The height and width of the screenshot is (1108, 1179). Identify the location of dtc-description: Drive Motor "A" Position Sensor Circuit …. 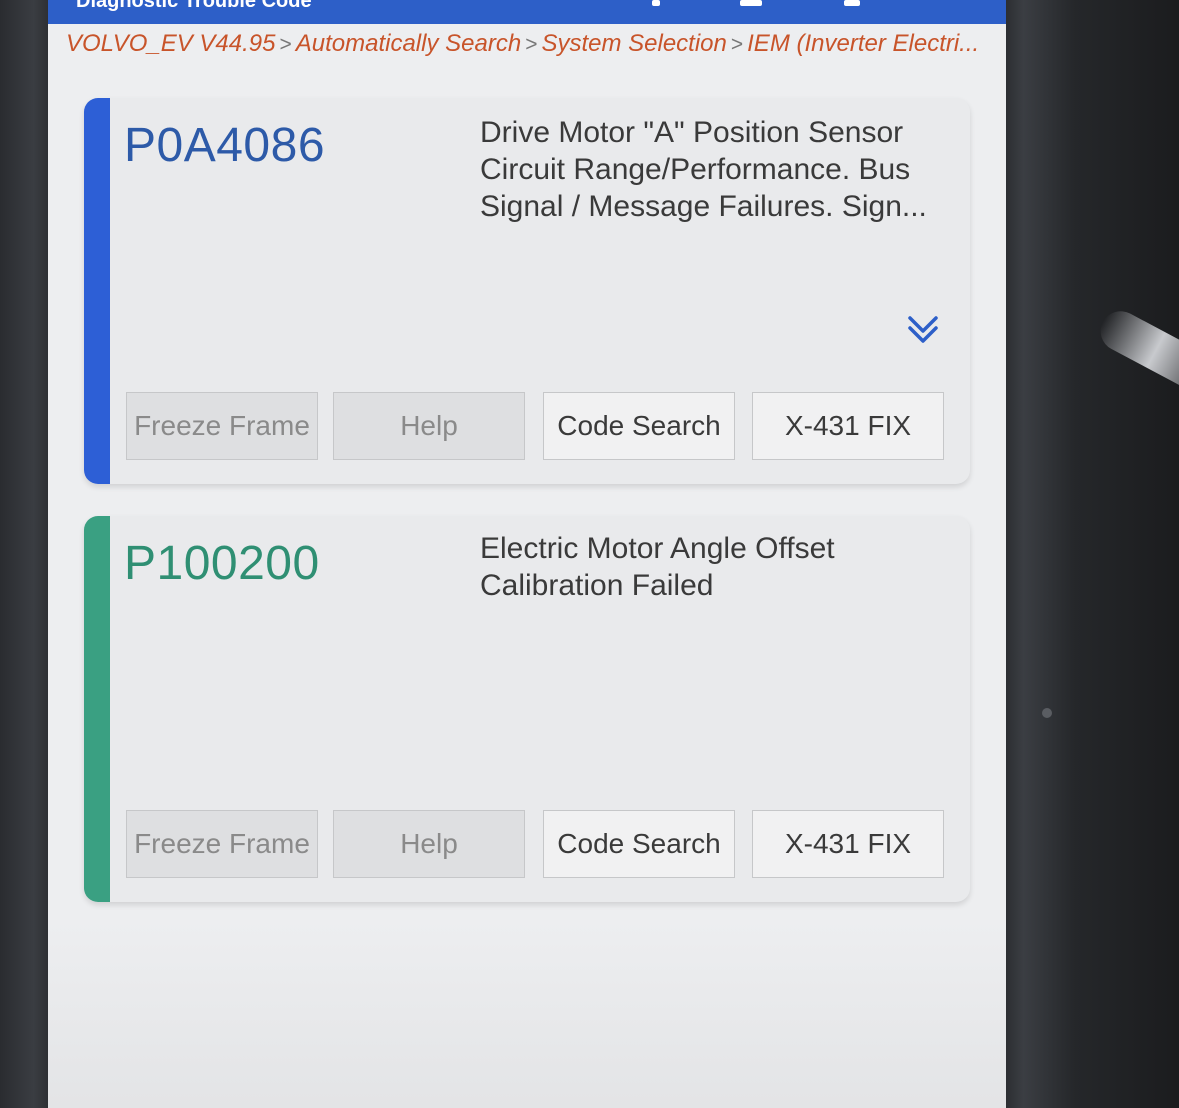
(703, 169).